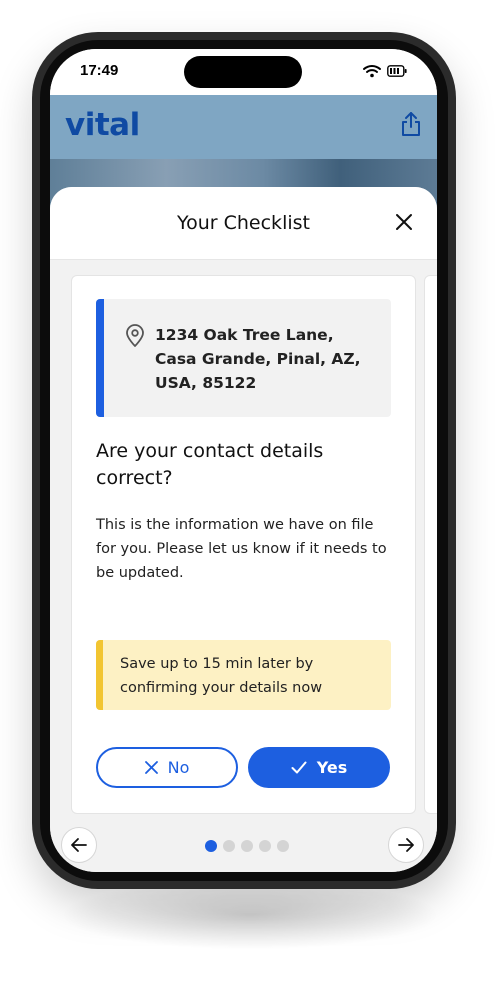  I want to click on previous-button, so click(79, 845).